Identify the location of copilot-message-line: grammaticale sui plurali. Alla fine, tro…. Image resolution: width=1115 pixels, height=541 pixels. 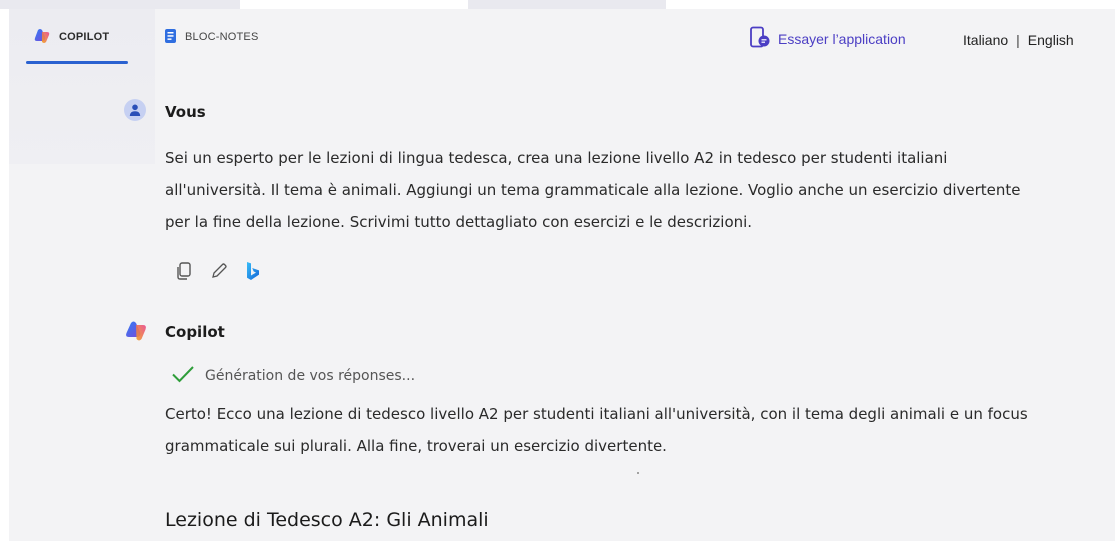
(416, 446).